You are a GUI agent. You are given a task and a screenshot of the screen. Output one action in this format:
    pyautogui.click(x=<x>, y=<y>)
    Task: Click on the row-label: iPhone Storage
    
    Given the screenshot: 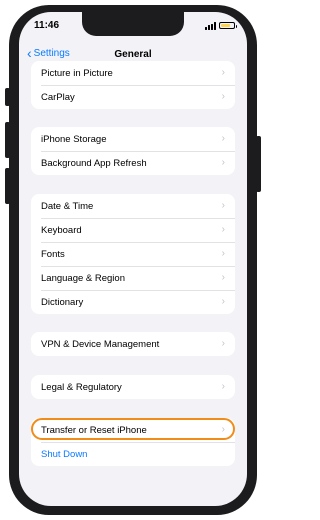 What is the action you would take?
    pyautogui.click(x=74, y=139)
    